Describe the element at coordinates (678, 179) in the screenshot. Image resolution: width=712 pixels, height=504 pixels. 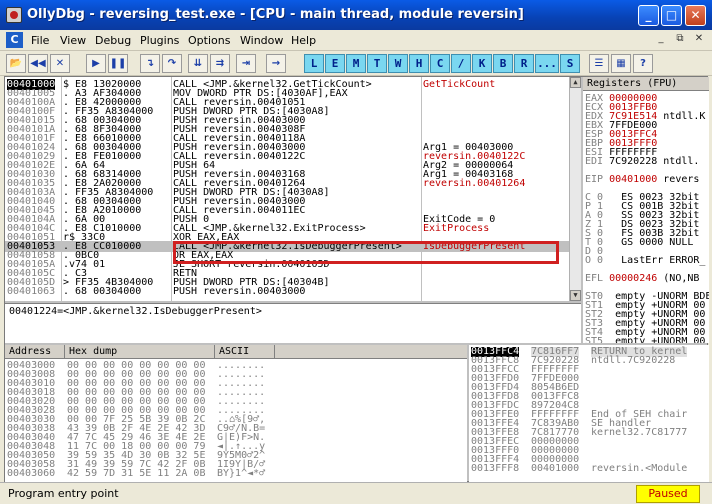
I see `register-comment: revers` at that location.